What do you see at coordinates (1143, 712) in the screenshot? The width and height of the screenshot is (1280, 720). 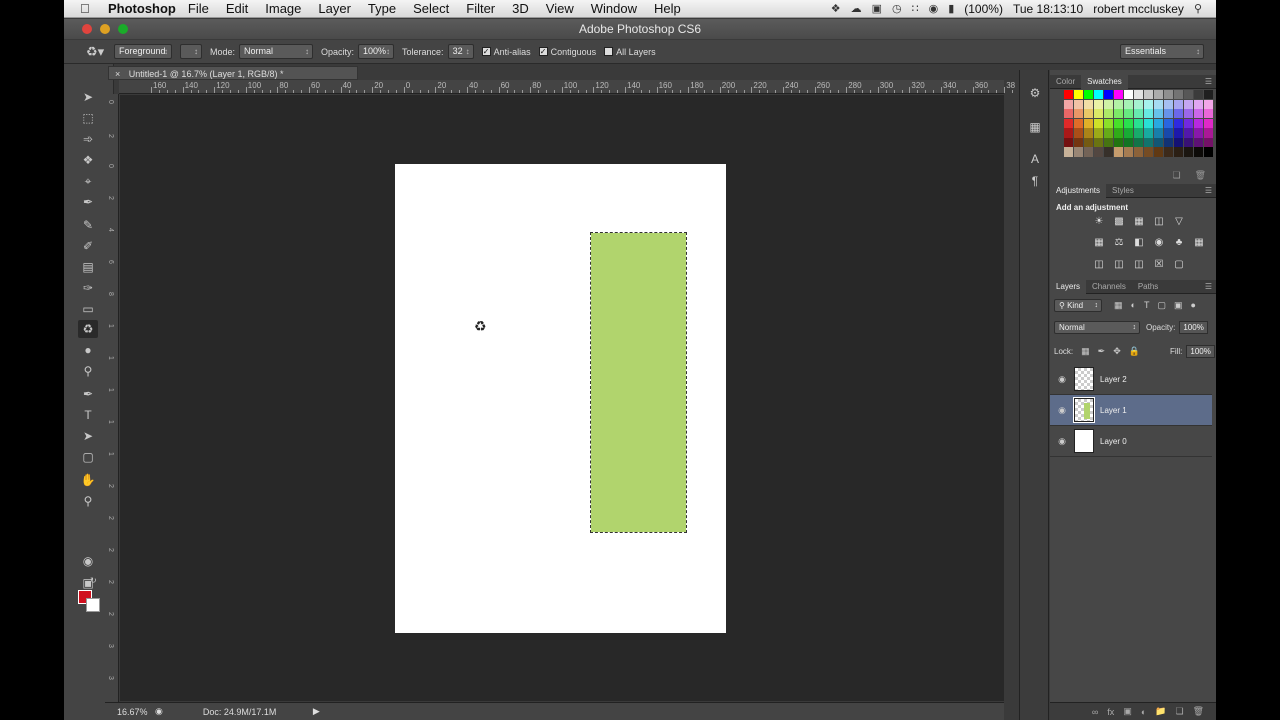 I see `new-adjustment-layer-icon: ◐` at bounding box center [1143, 712].